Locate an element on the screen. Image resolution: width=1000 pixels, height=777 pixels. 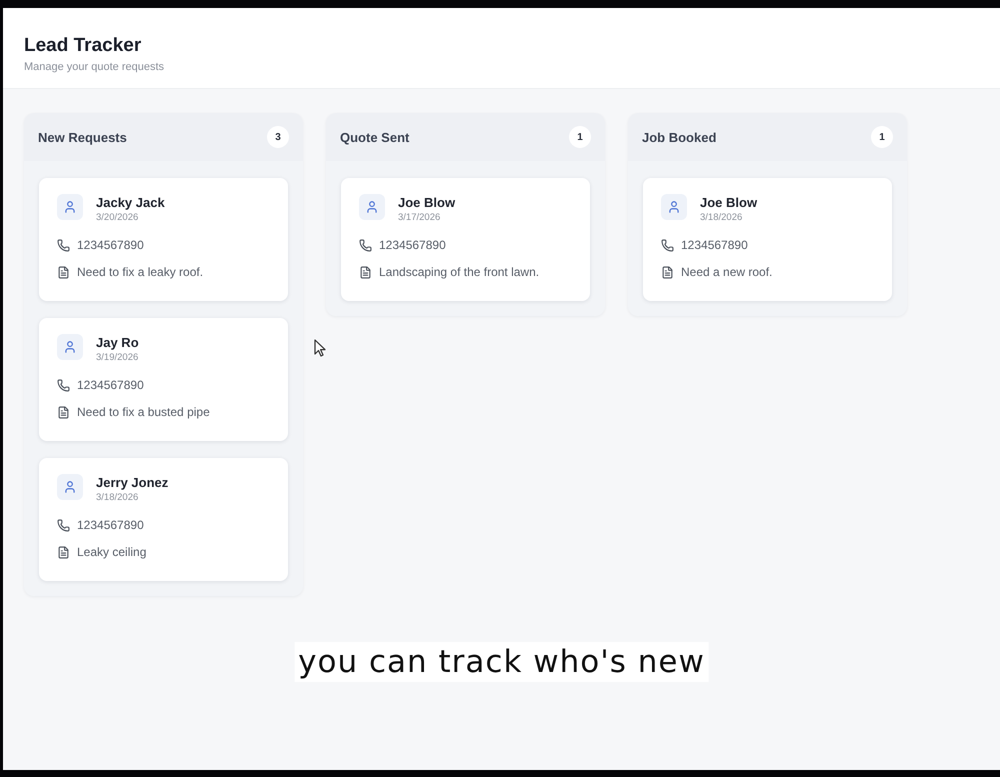
lead-card: Jacky Jack 3/20/2026 1234567890 Need to fix a leaky roof. is located at coordinates (163, 239).